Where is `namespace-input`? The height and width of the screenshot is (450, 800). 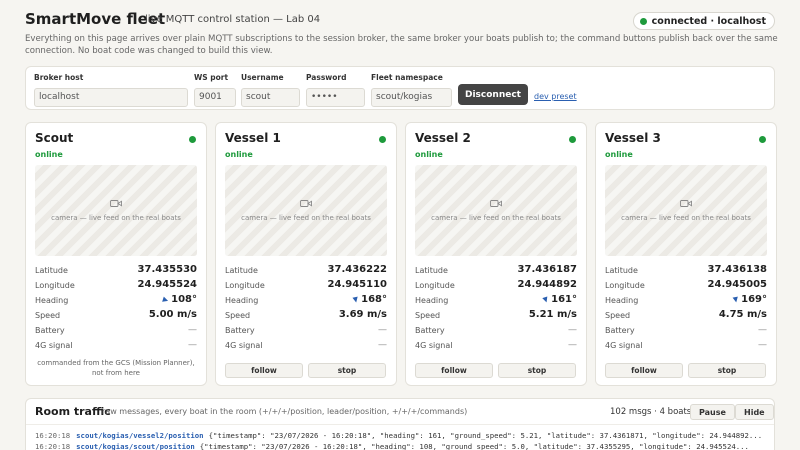 namespace-input is located at coordinates (411, 97).